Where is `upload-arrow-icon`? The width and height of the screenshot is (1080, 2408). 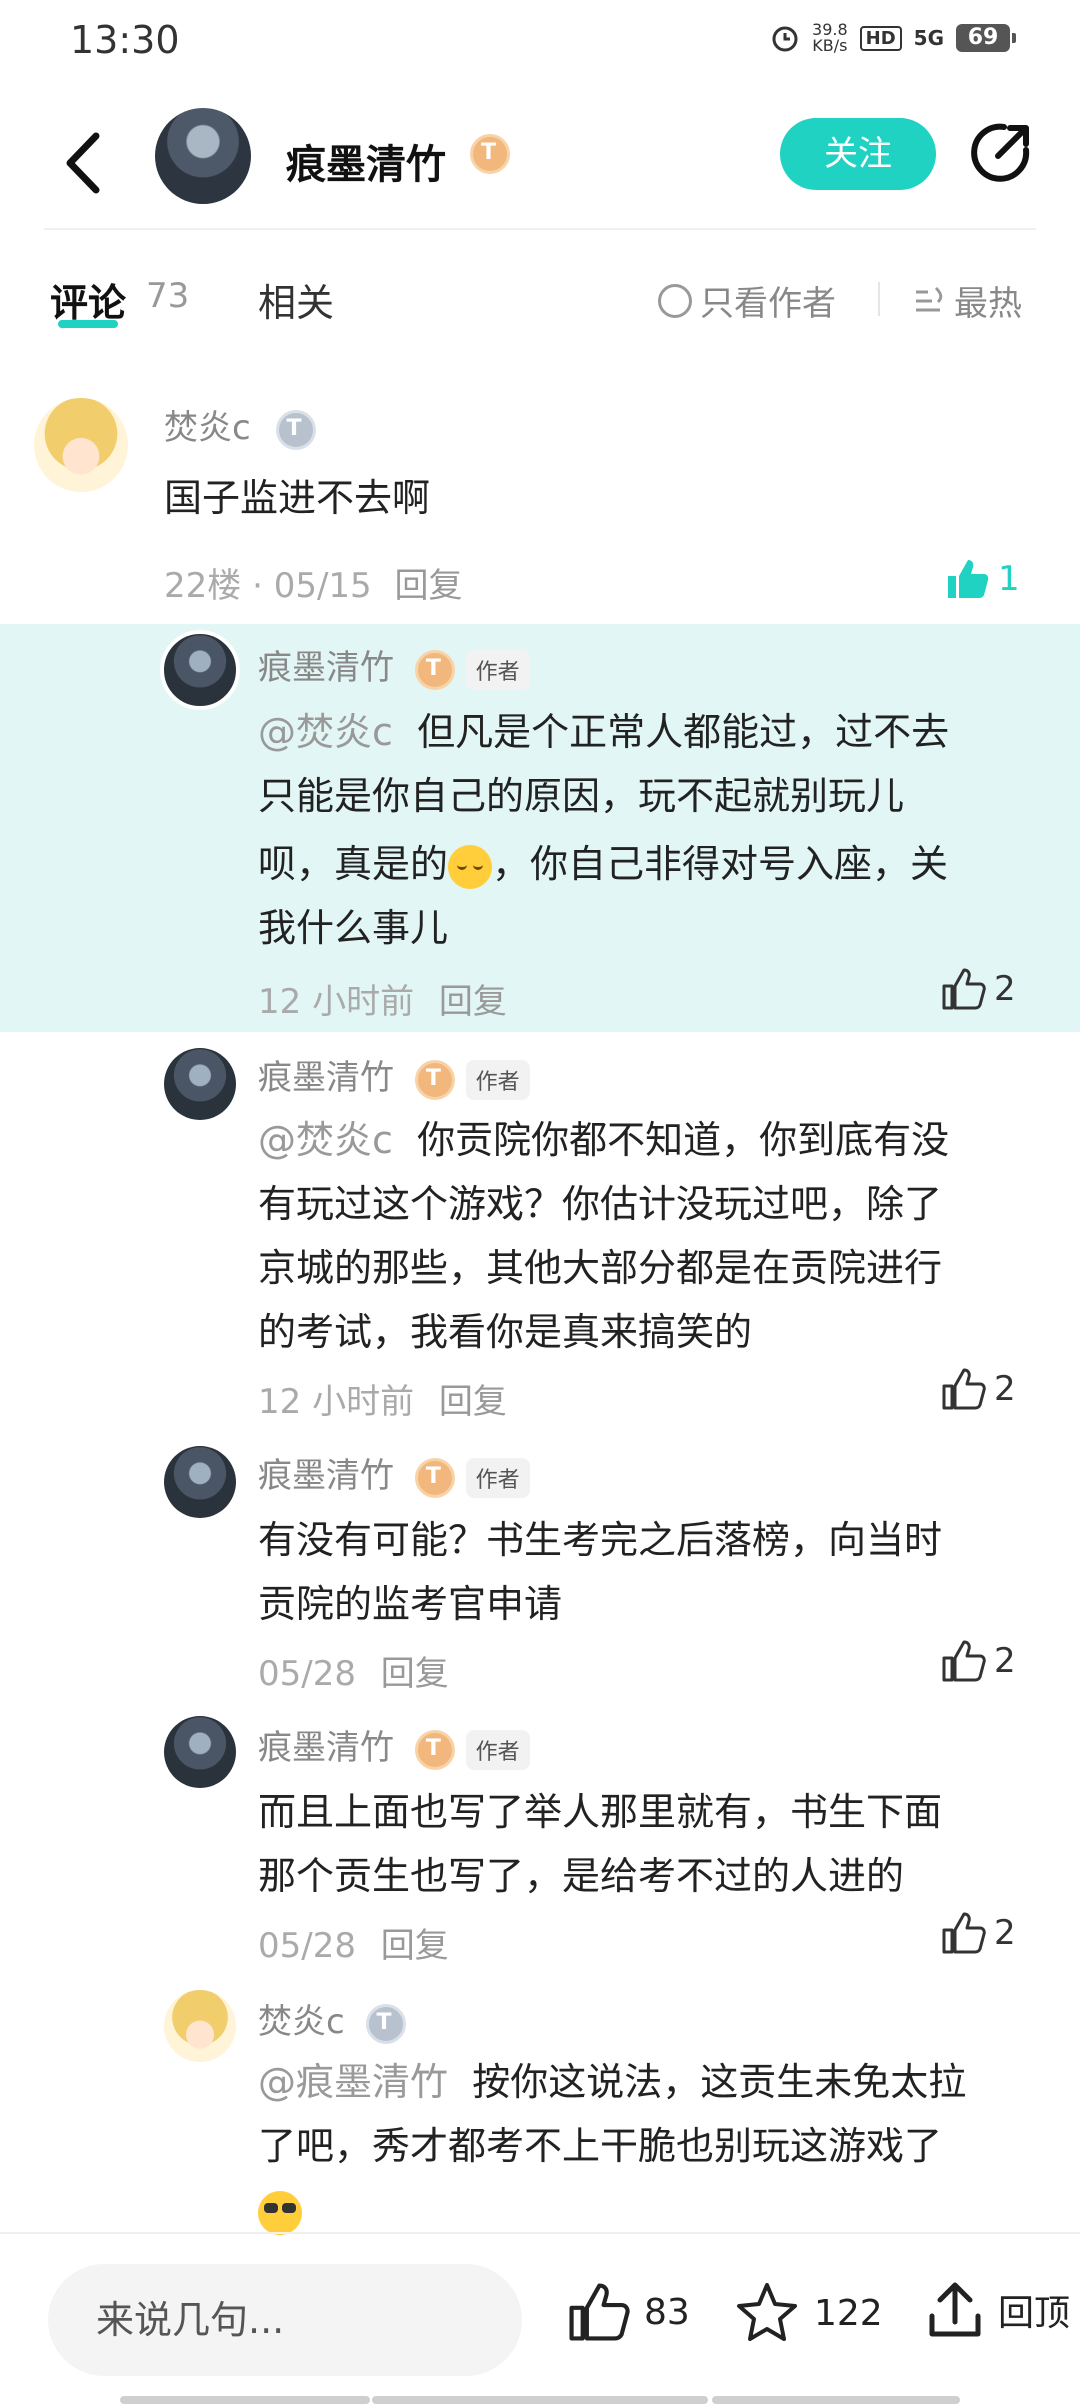
upload-arrow-icon is located at coordinates (955, 2309).